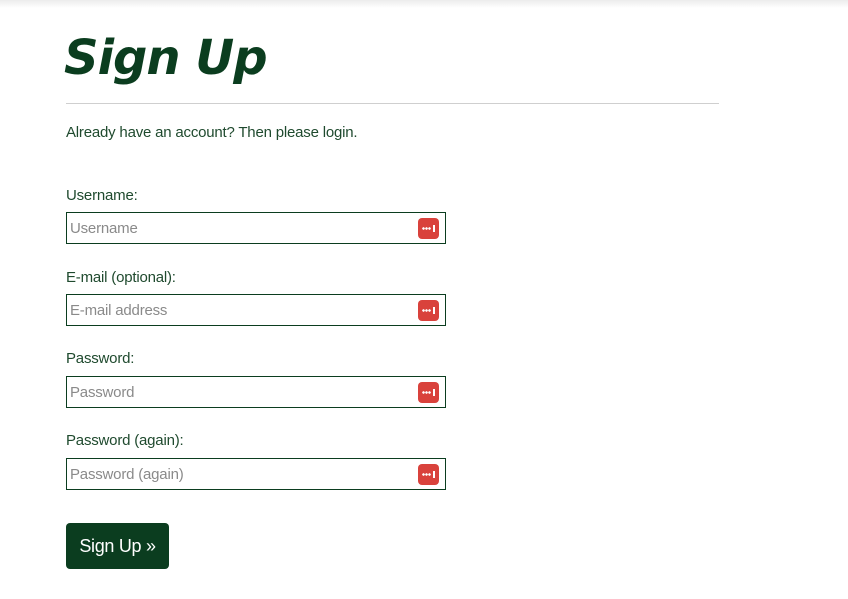  Describe the element at coordinates (238, 228) in the screenshot. I see `username-input` at that location.